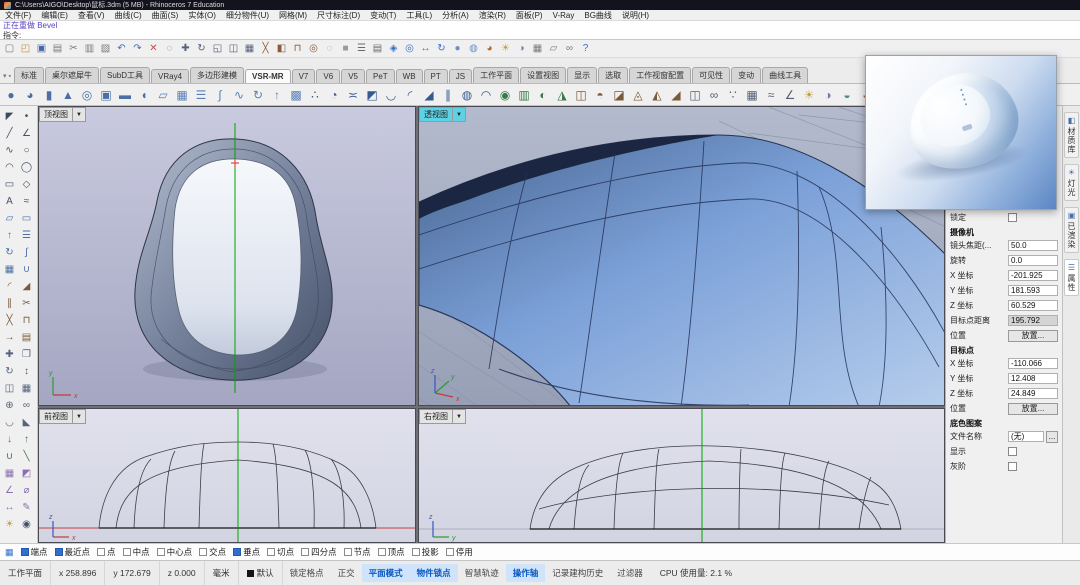  What do you see at coordinates (233, 48) in the screenshot?
I see `mirror-icon: ◫` at bounding box center [233, 48].